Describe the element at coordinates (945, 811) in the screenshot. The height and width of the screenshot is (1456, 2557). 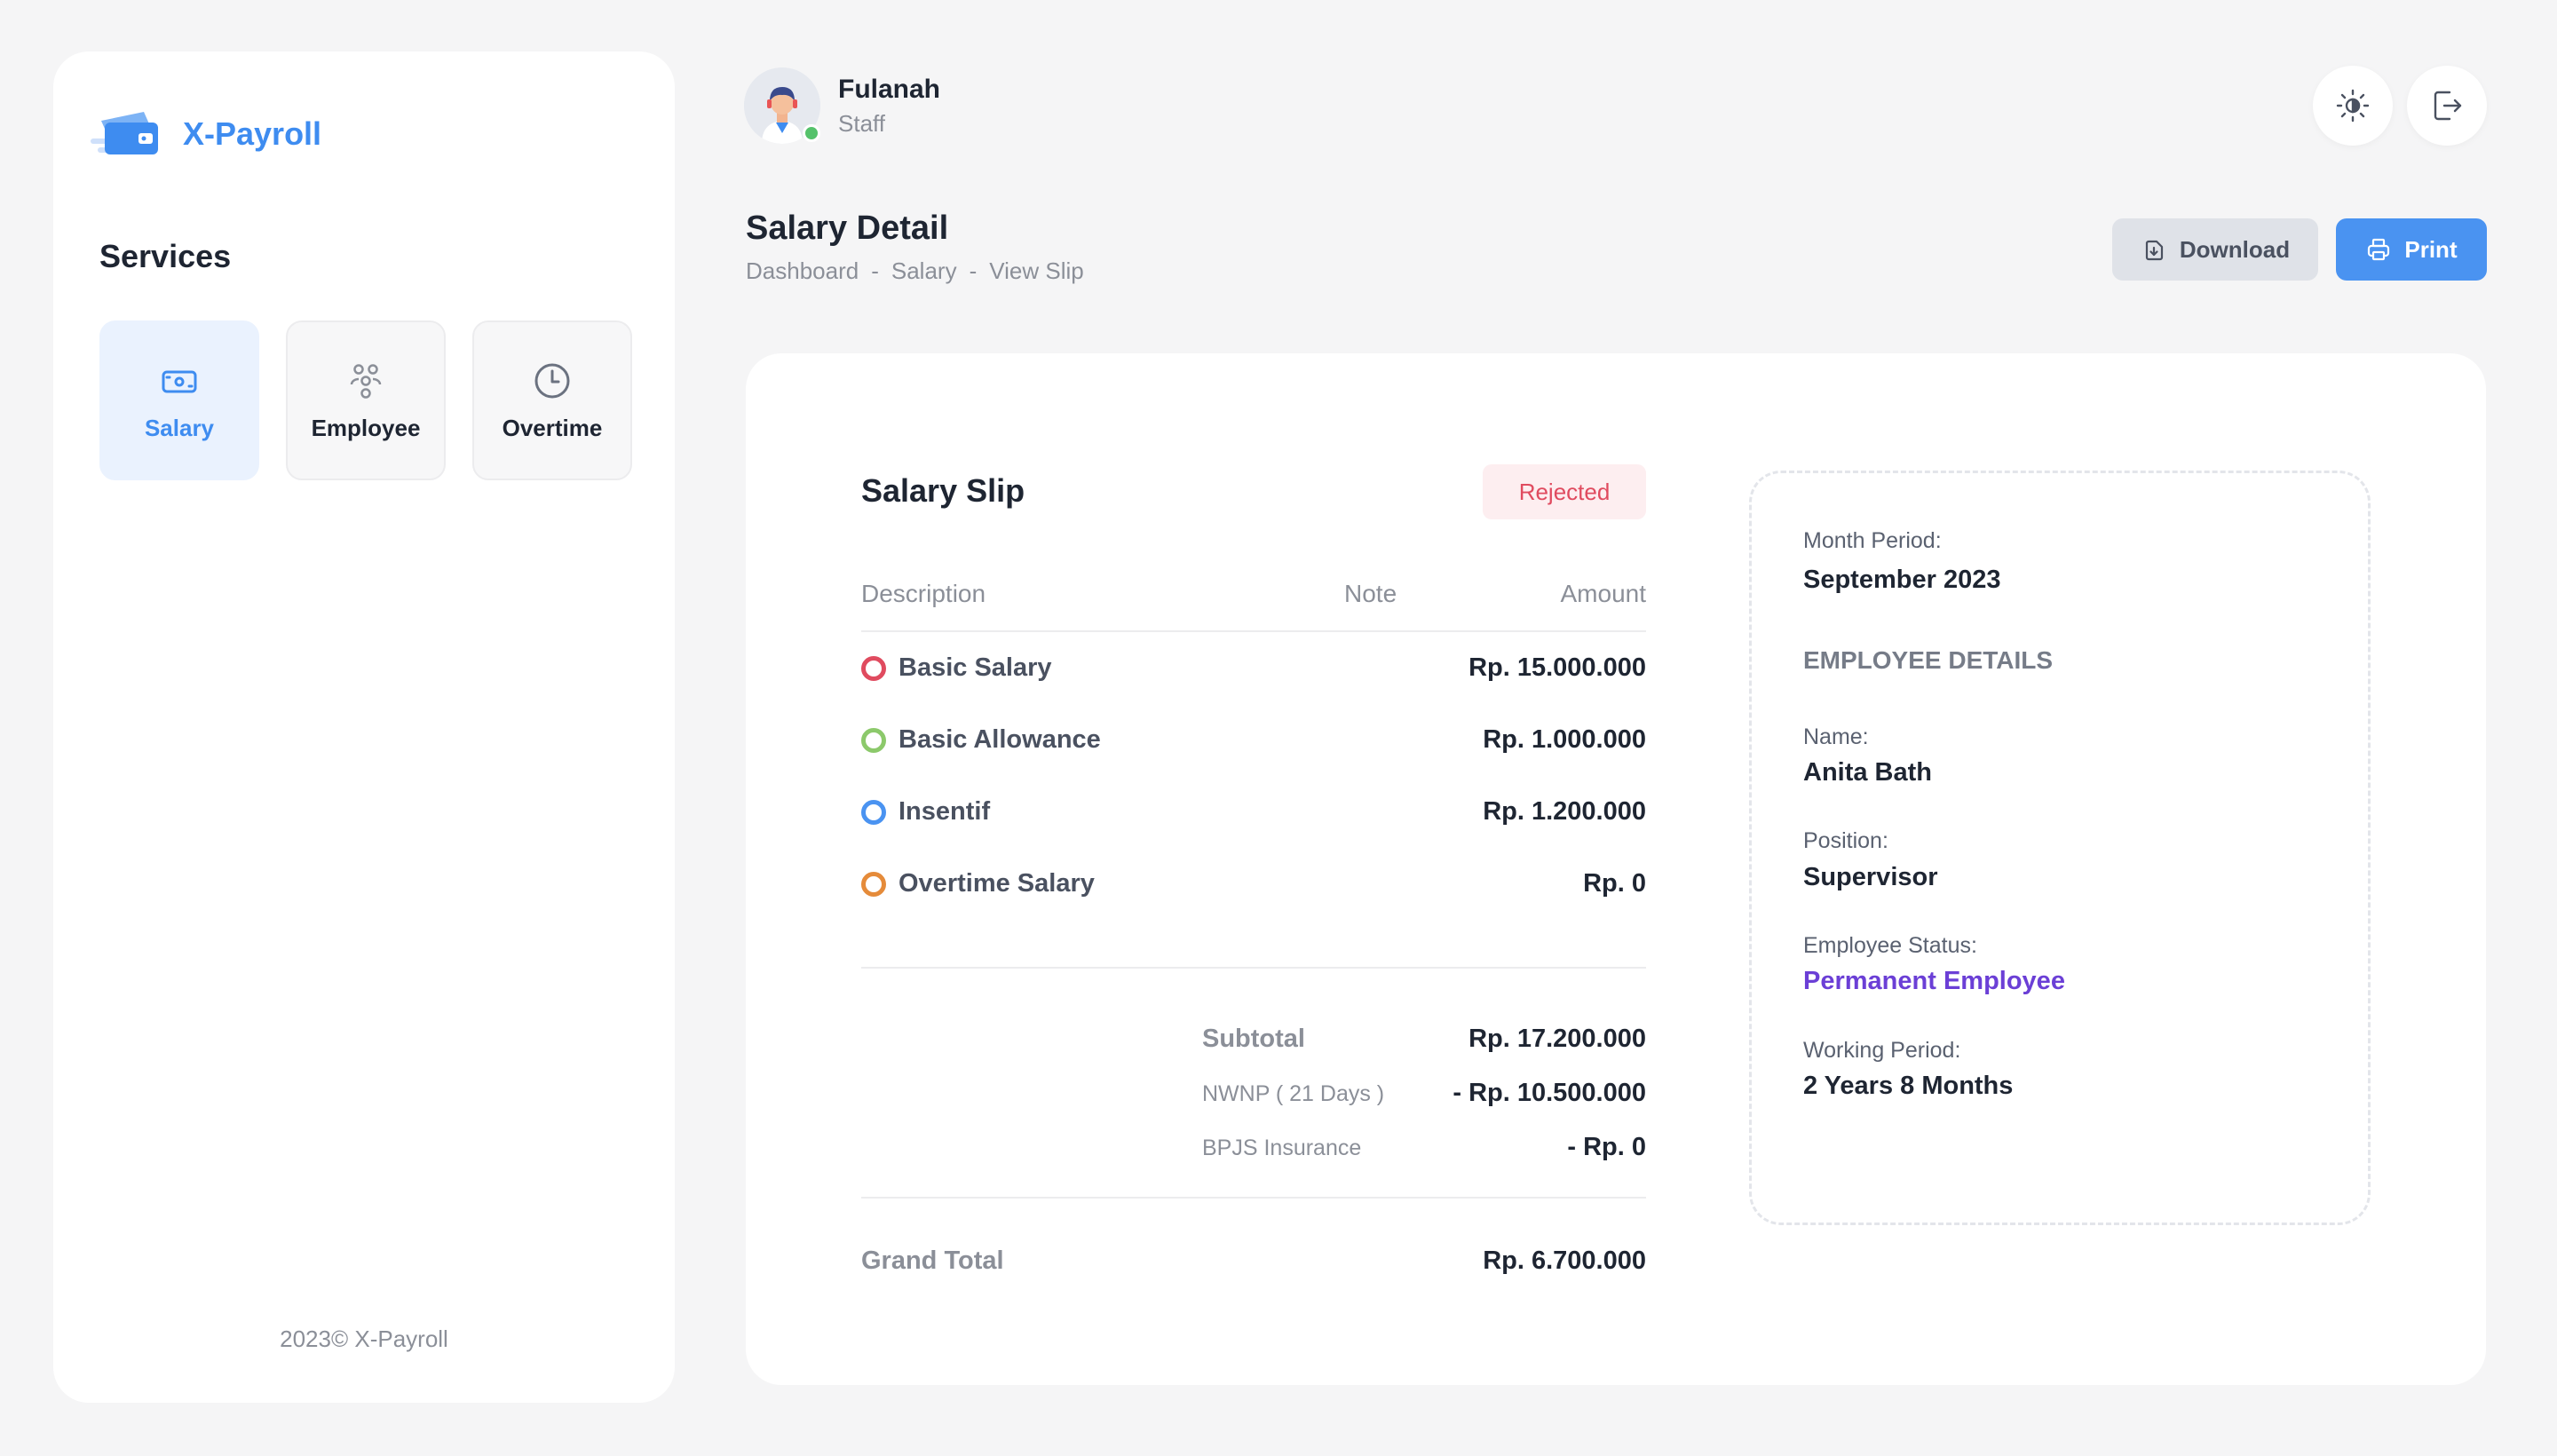
I see `row-description: Insentif` at that location.